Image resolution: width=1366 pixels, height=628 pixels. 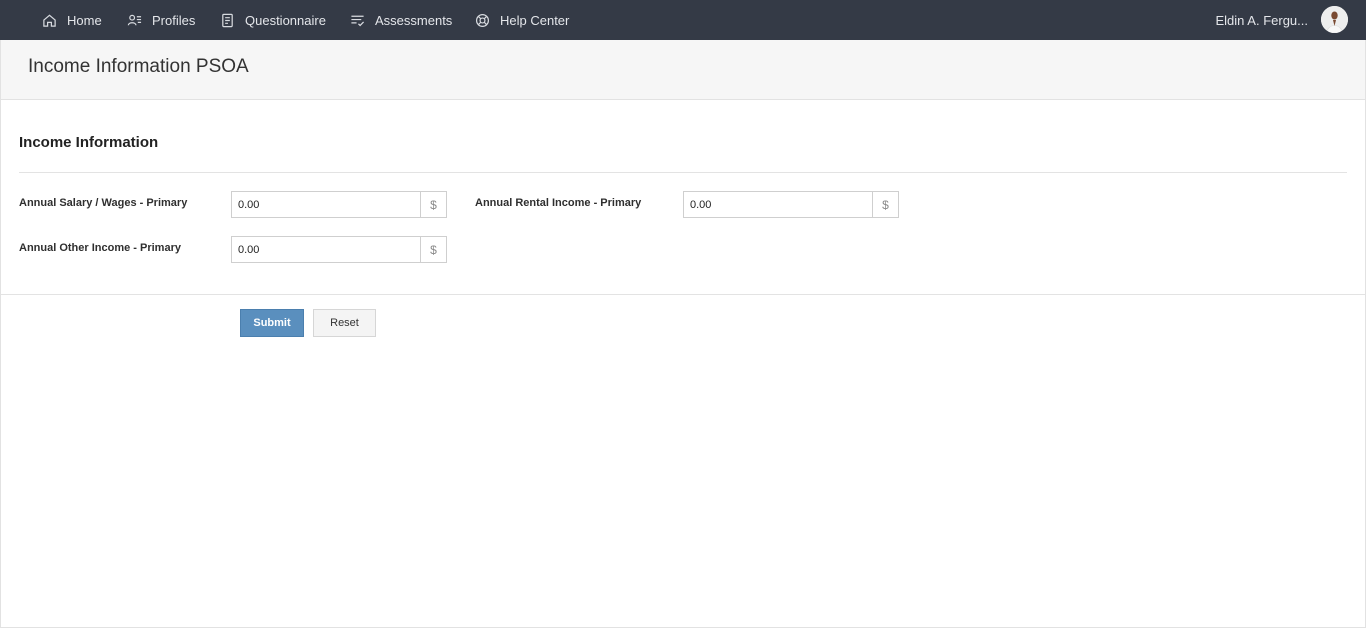 I want to click on salary-currency-addon: $, so click(x=433, y=204).